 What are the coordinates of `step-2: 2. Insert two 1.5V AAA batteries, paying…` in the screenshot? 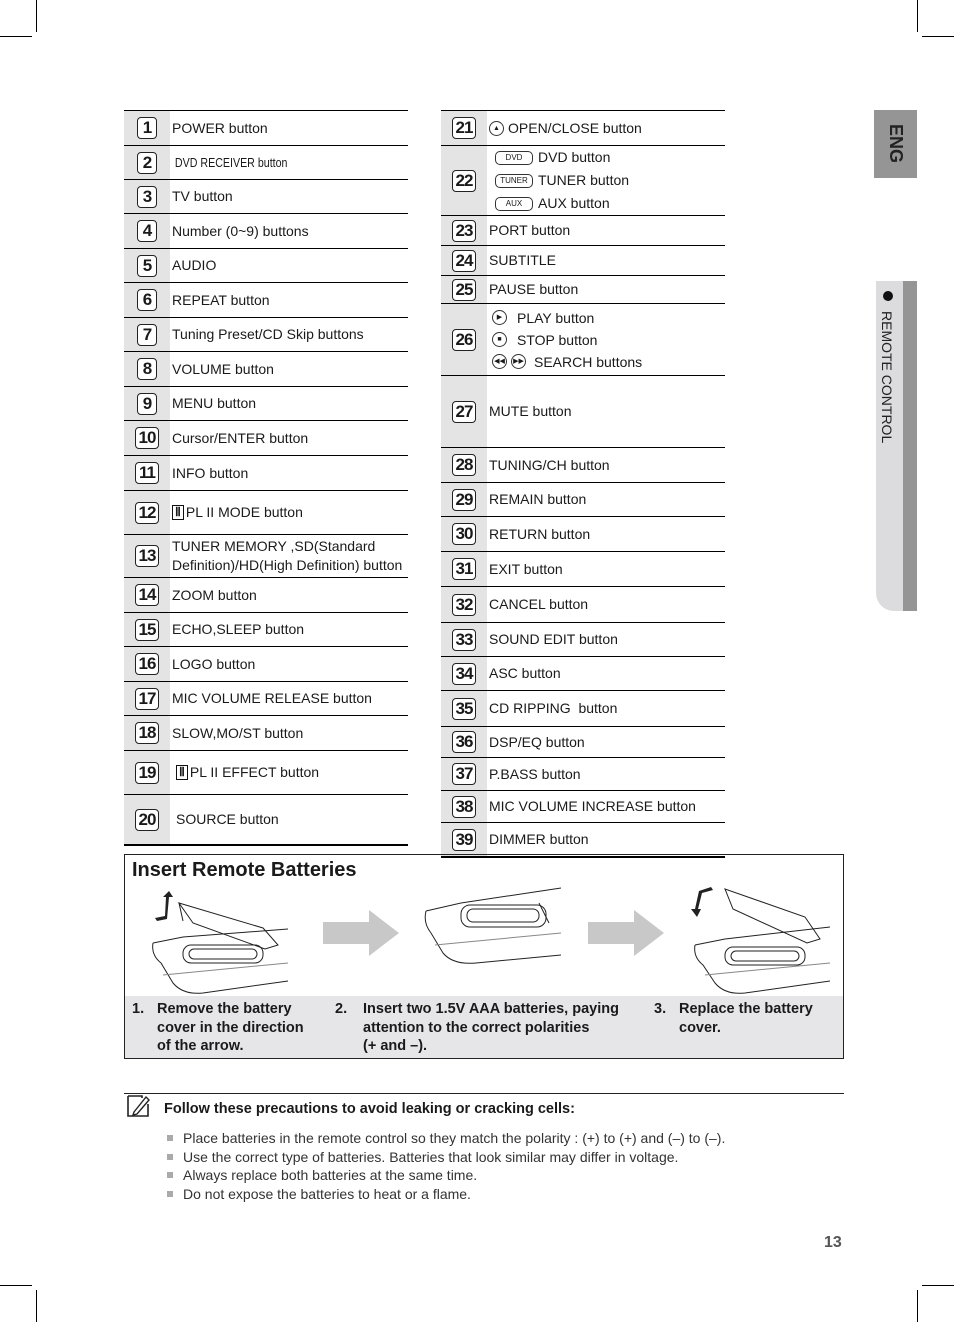 It's located at (490, 1028).